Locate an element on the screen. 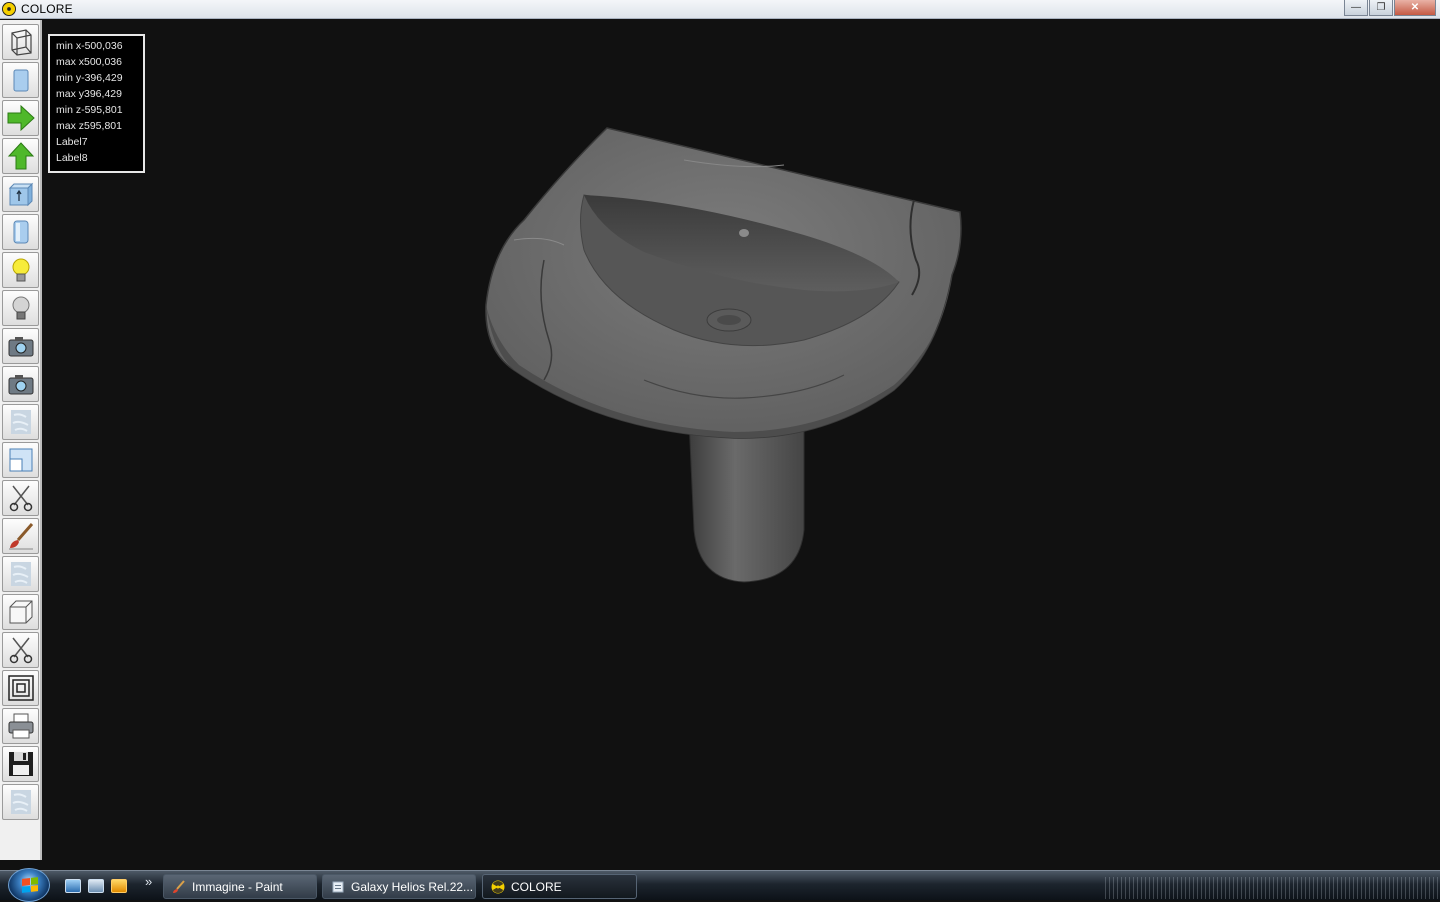 Image resolution: width=1440 pixels, height=902 pixels. start-button is located at coordinates (29, 885).